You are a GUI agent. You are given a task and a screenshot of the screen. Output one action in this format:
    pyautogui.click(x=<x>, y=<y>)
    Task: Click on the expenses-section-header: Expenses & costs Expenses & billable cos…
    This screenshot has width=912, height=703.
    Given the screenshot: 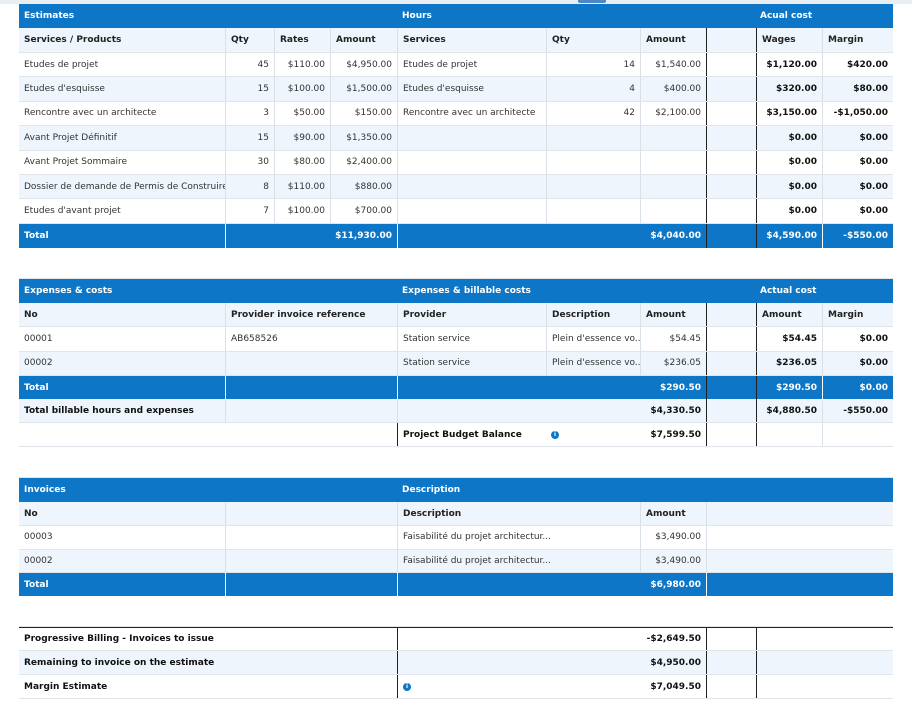 What is the action you would take?
    pyautogui.click(x=456, y=291)
    